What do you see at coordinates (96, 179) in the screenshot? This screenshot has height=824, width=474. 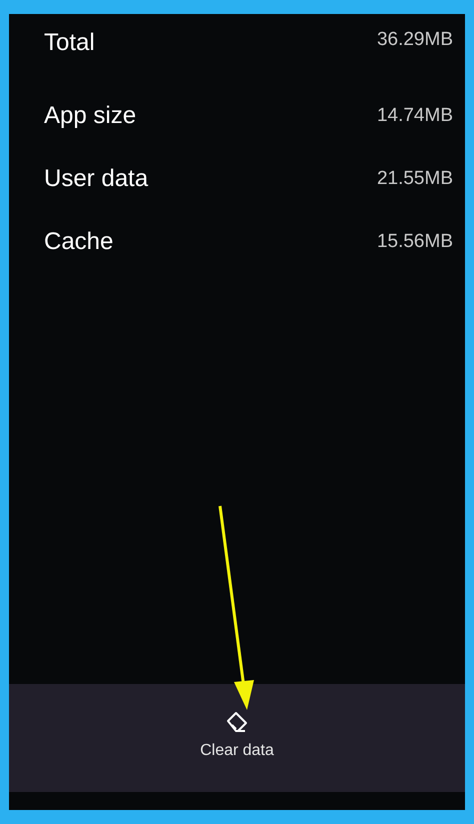 I see `storage-label: User data` at bounding box center [96, 179].